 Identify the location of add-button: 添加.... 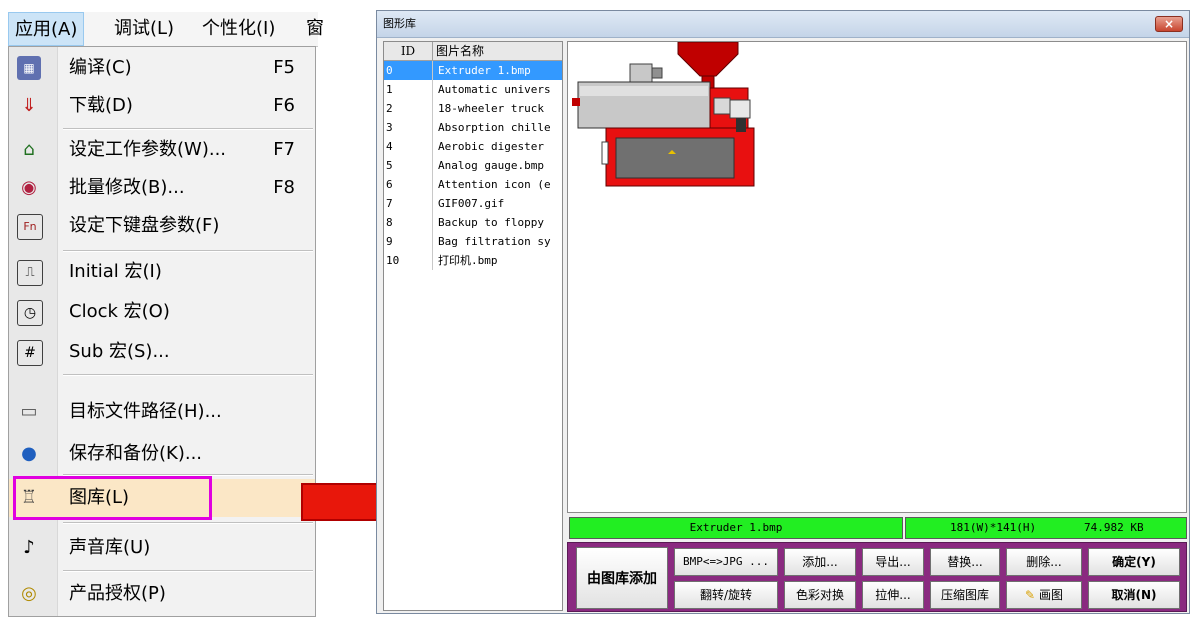
(820, 562).